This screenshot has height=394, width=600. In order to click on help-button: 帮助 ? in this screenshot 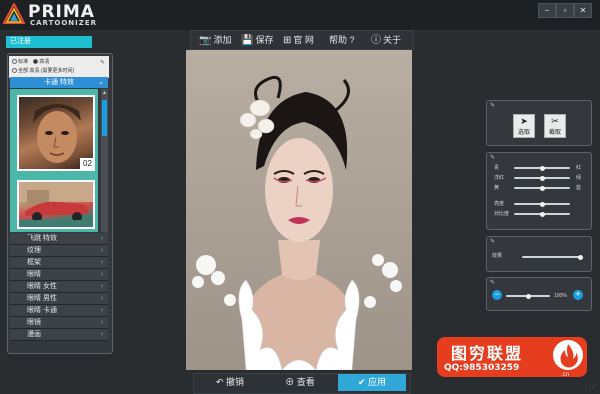, I will do `click(342, 40)`.